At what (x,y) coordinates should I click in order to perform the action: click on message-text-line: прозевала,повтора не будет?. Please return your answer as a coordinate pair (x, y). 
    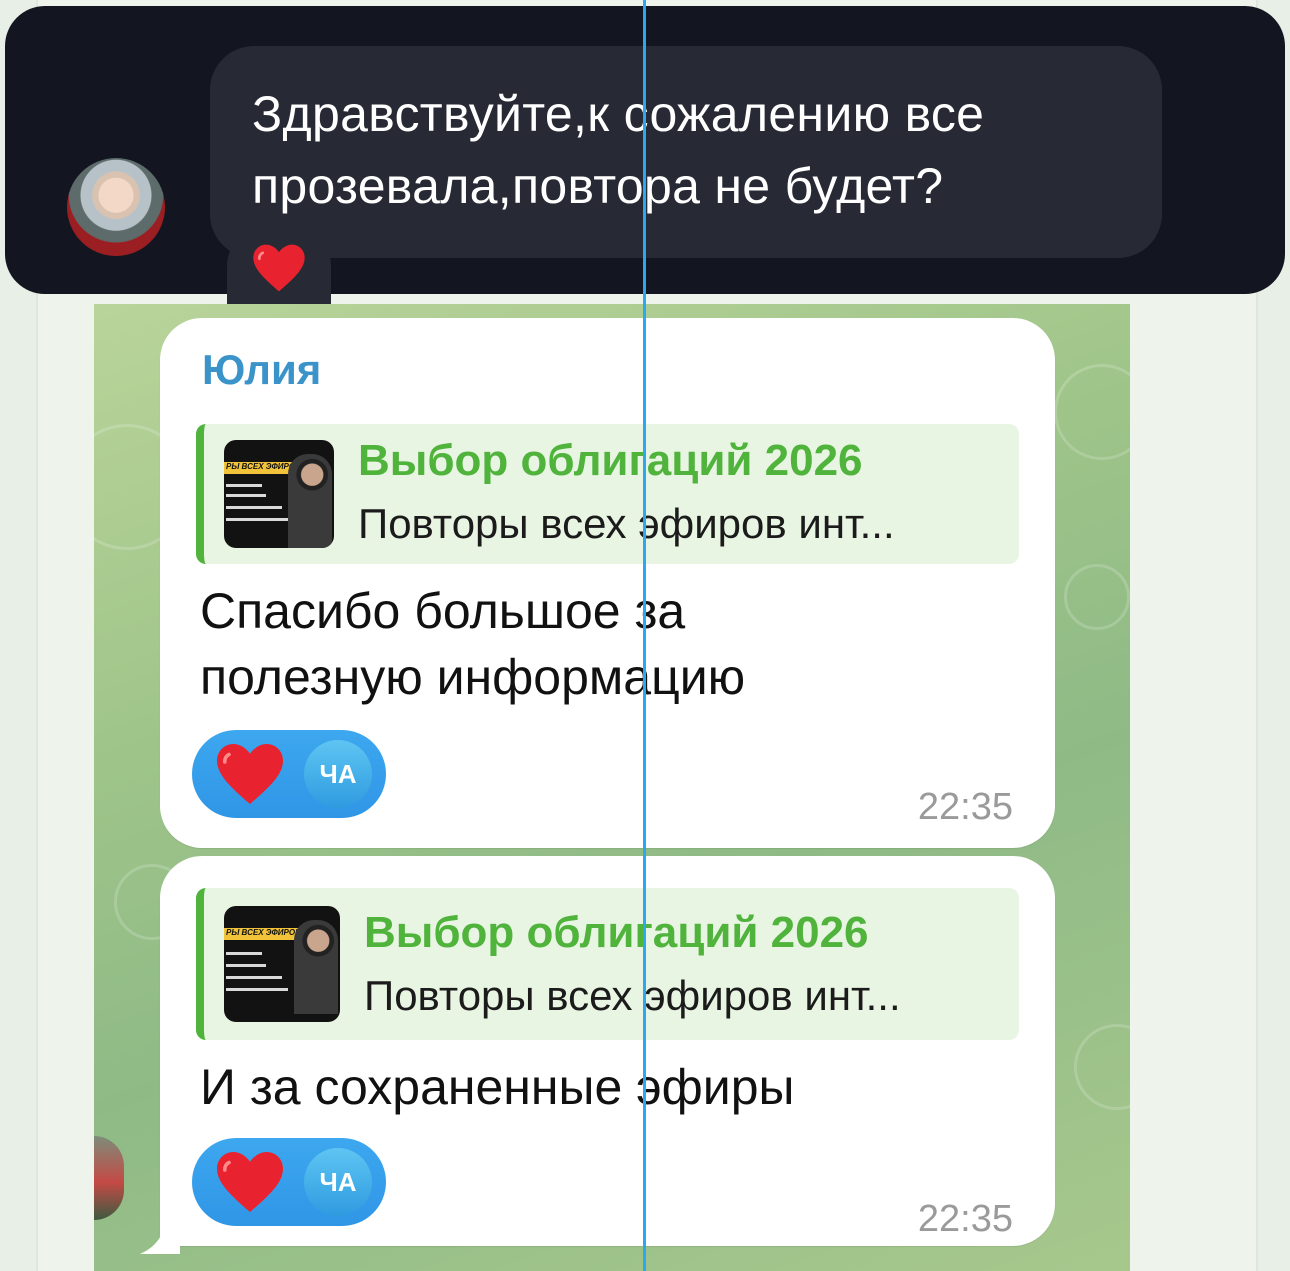
    Looking at the image, I should click on (598, 186).